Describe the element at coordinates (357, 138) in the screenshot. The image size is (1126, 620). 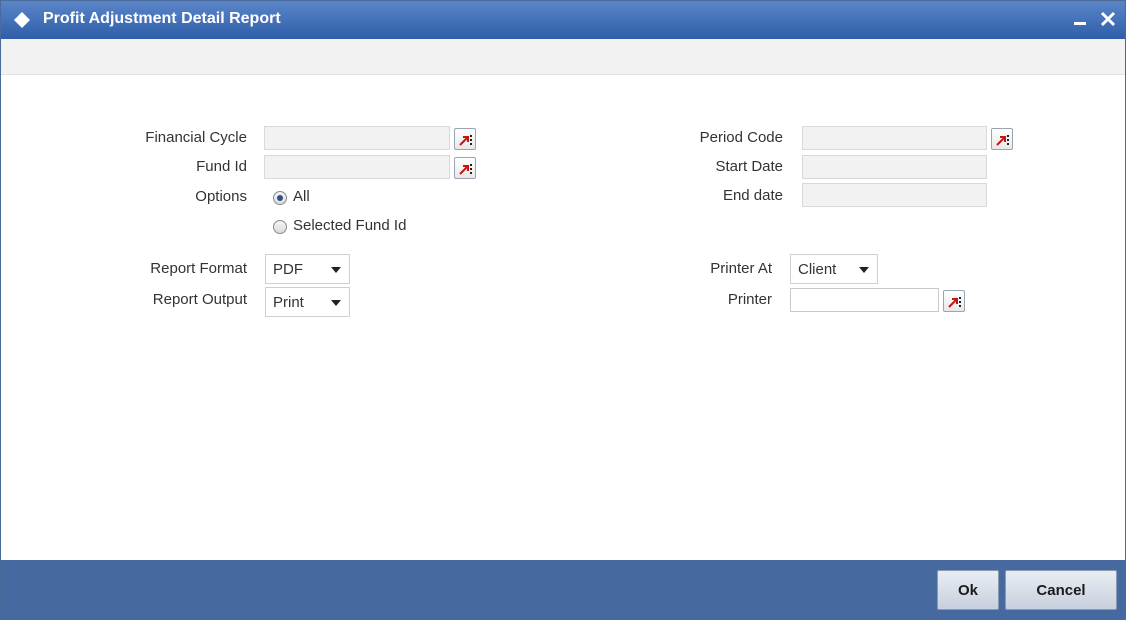
I see `financial-cycle-field` at that location.